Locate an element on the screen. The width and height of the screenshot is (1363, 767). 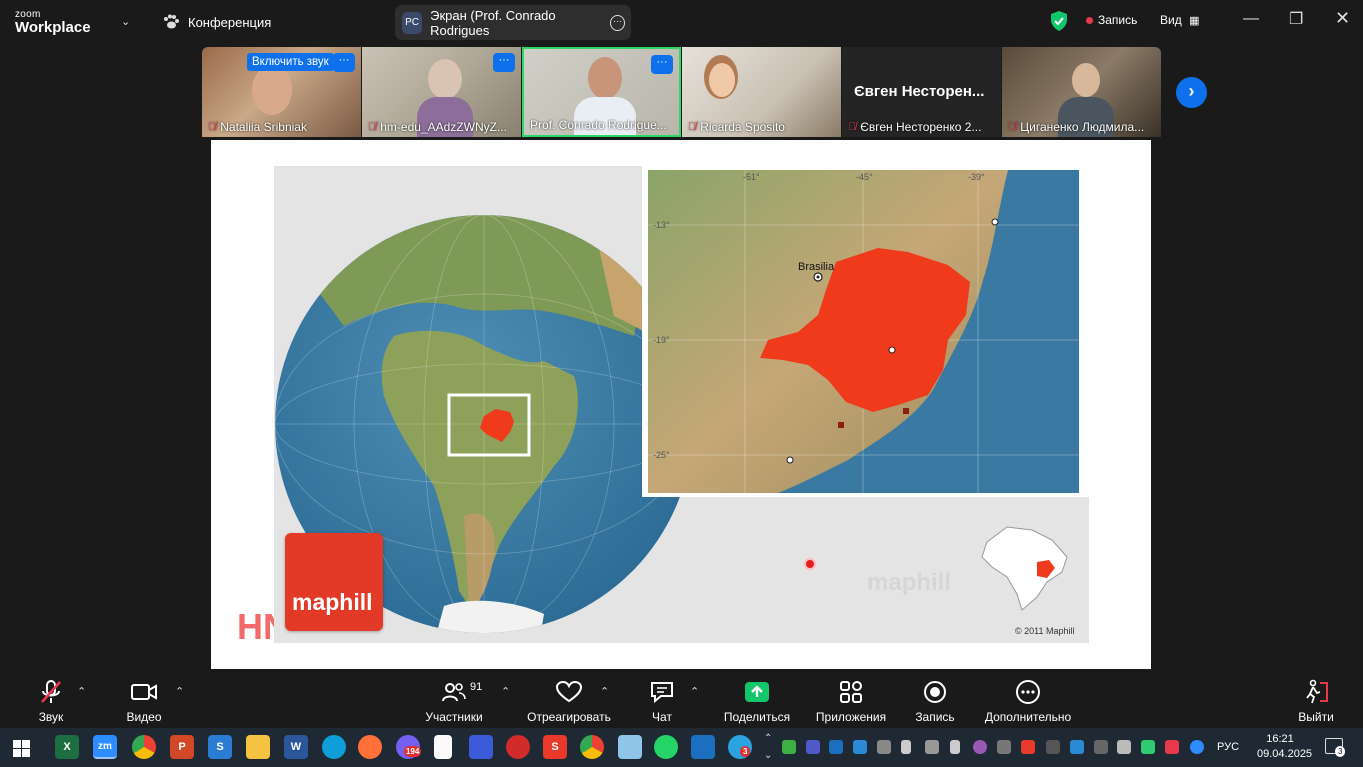
record-dot-icon is located at coordinates (1089, 20).